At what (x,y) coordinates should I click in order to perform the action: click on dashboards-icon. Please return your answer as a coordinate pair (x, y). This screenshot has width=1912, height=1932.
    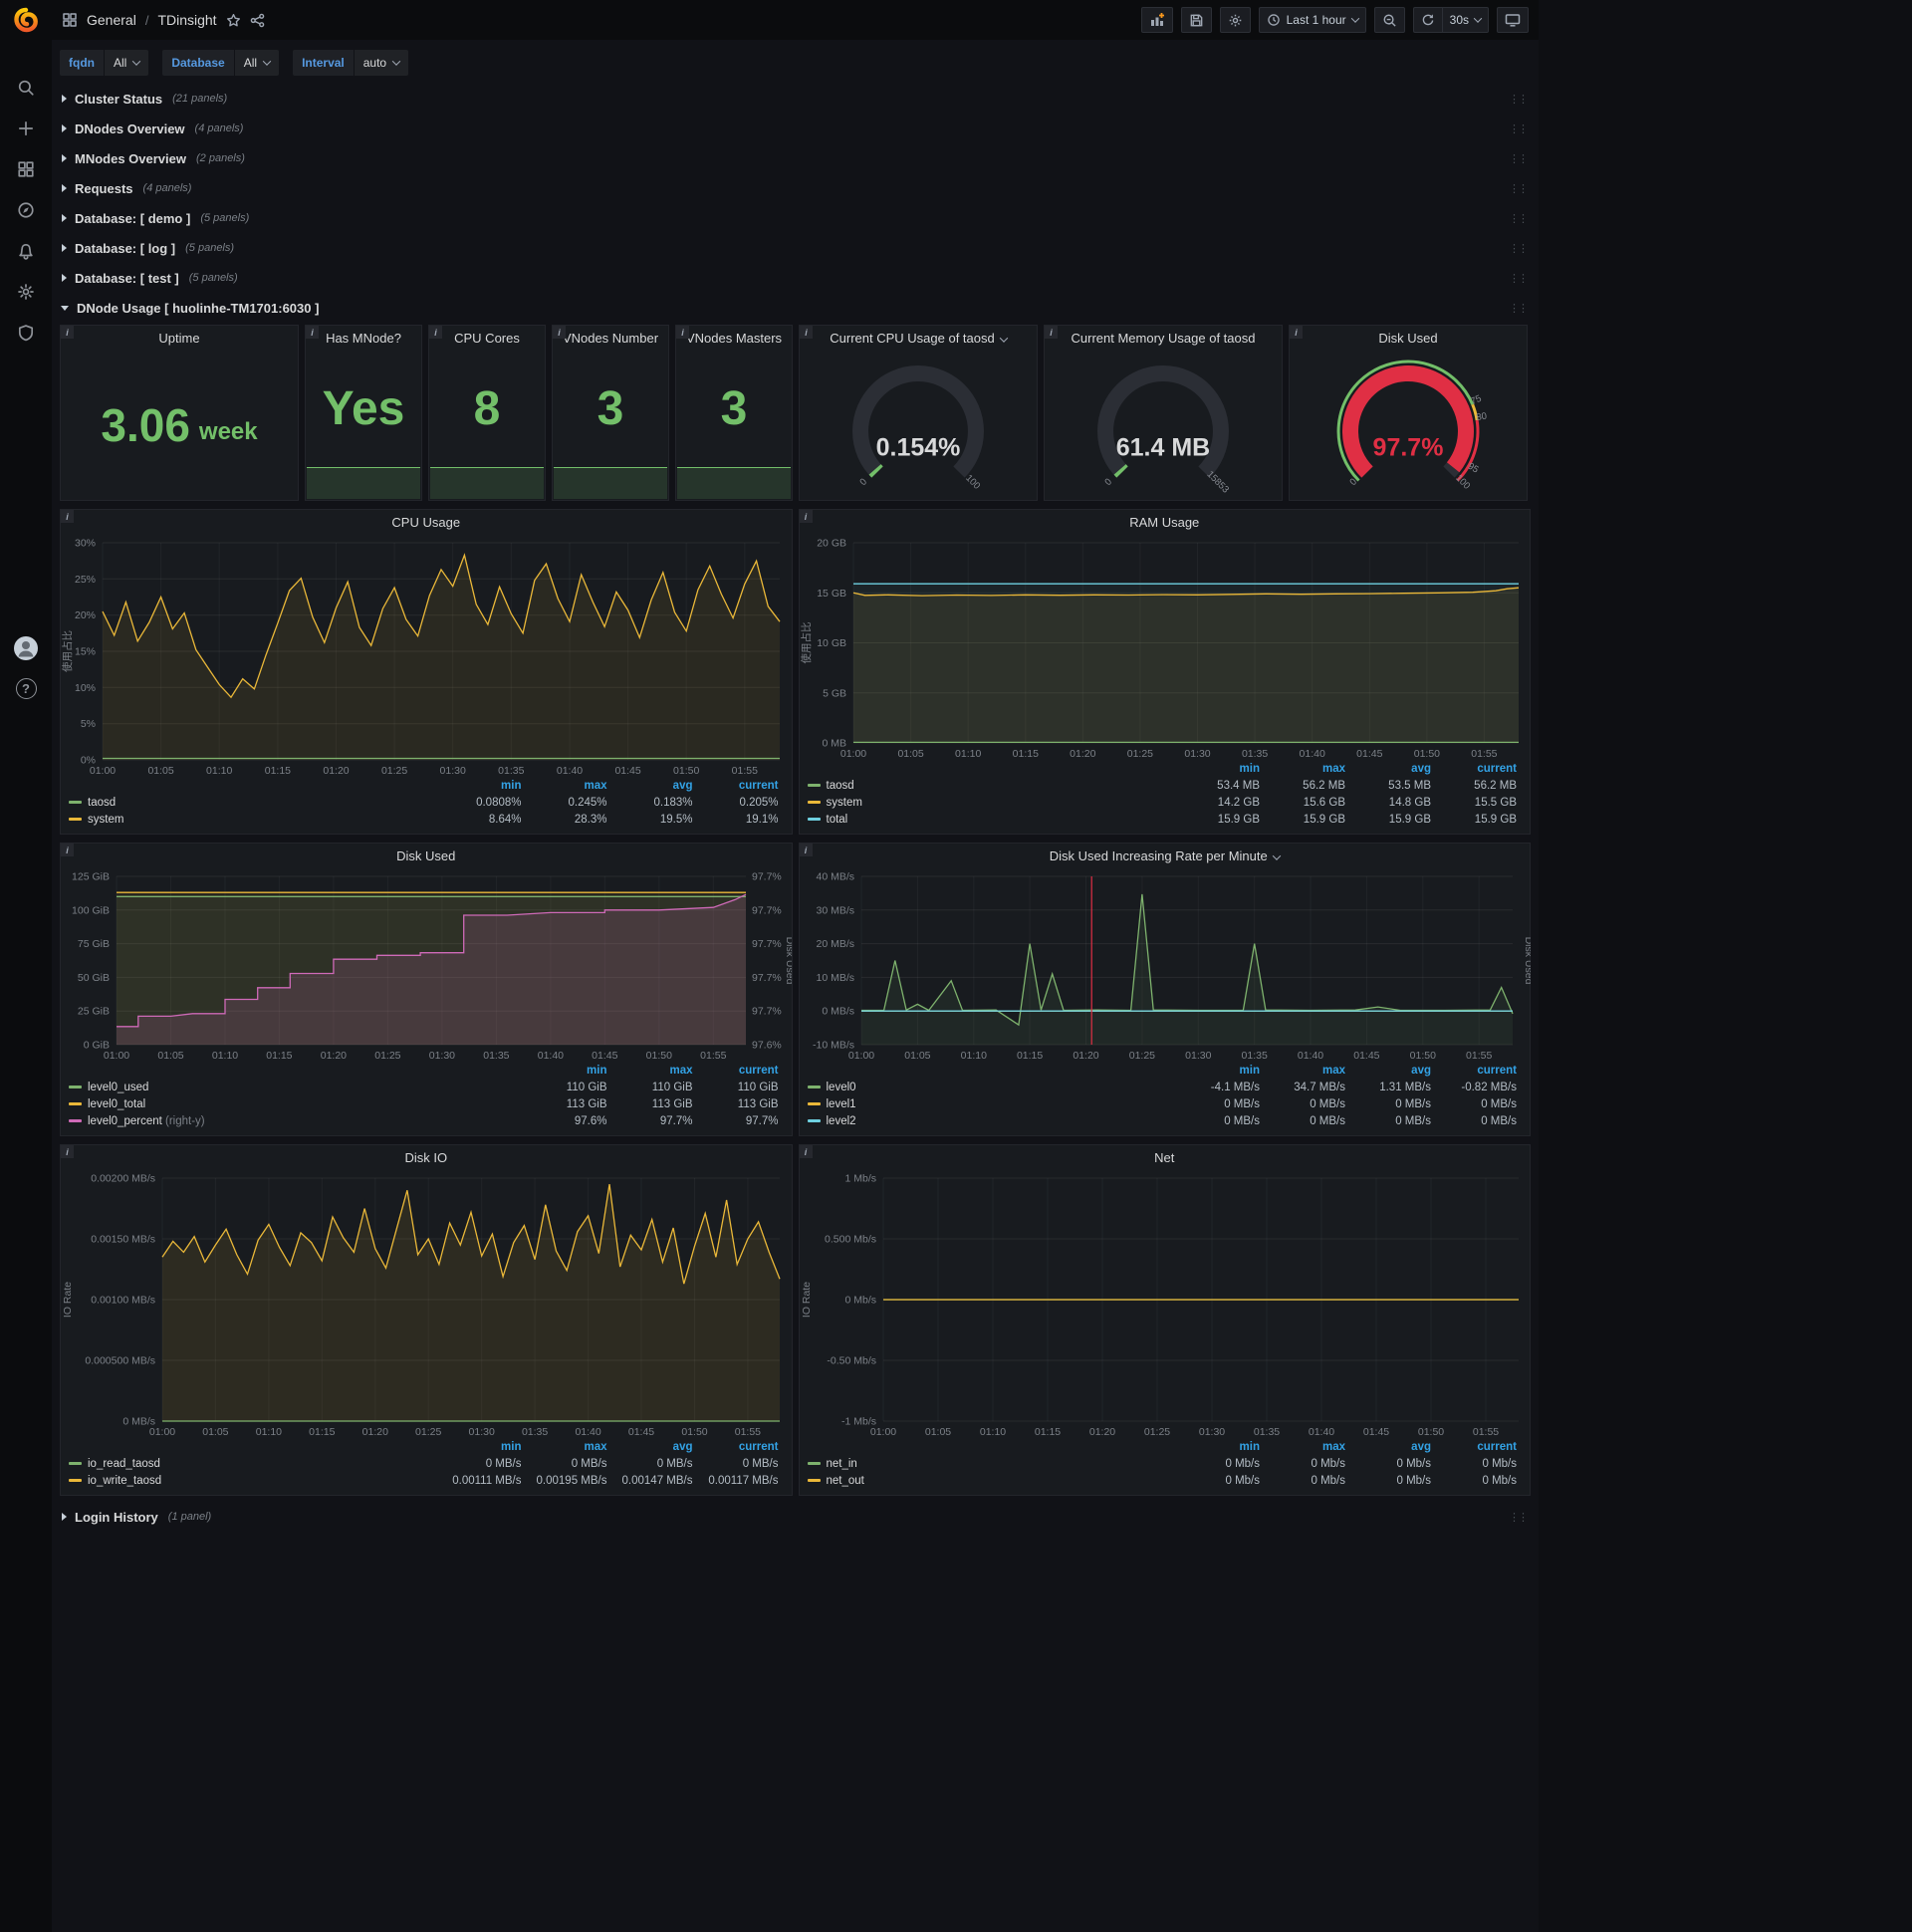
    Looking at the image, I should click on (26, 169).